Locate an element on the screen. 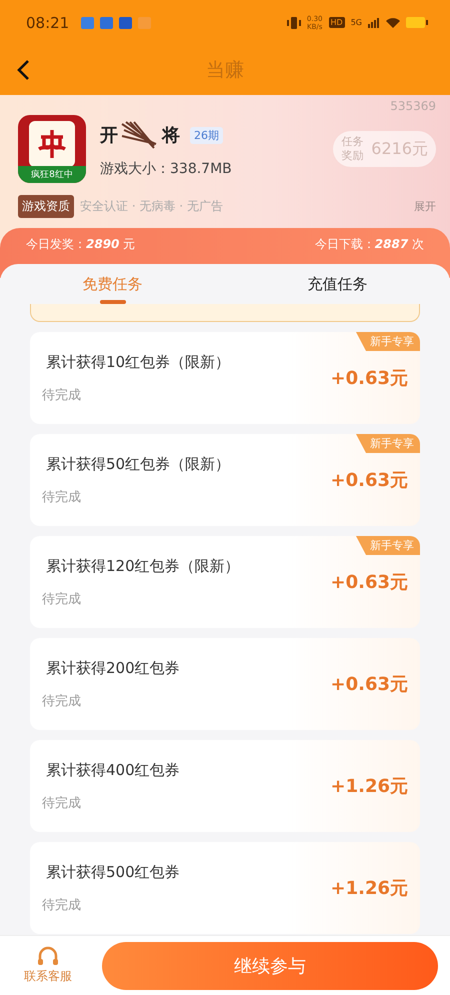 The height and width of the screenshot is (995, 450). task-tab: 免费任务 is located at coordinates (112, 286).